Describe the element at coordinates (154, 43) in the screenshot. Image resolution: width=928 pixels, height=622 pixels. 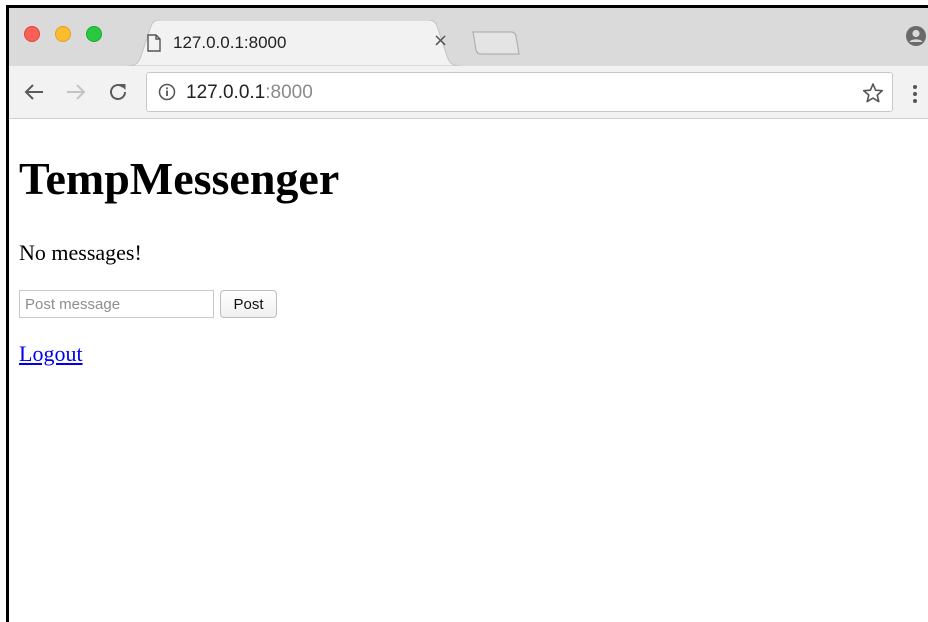
I see `page-icon` at that location.